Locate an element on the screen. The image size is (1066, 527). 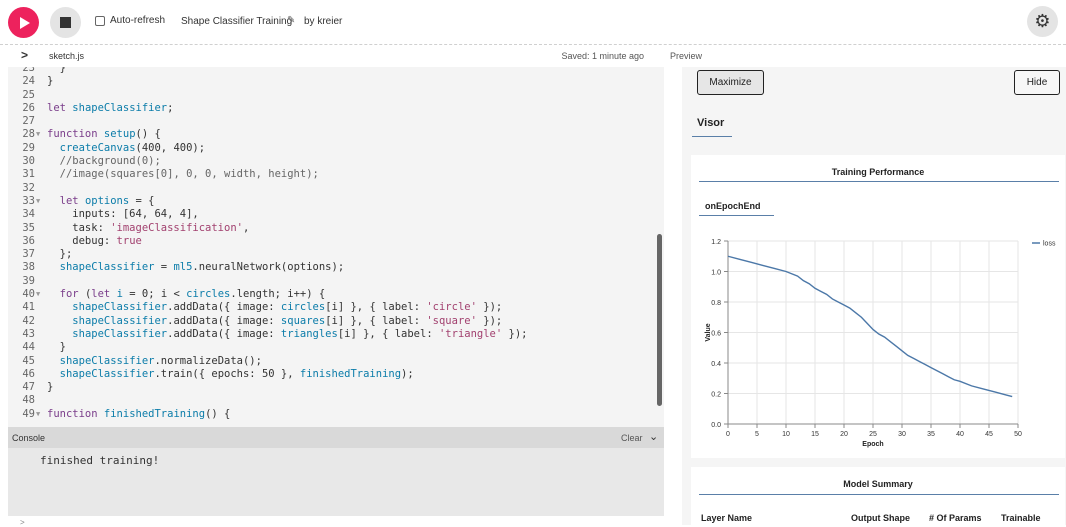
console-output: finished training! is located at coordinates (336, 482).